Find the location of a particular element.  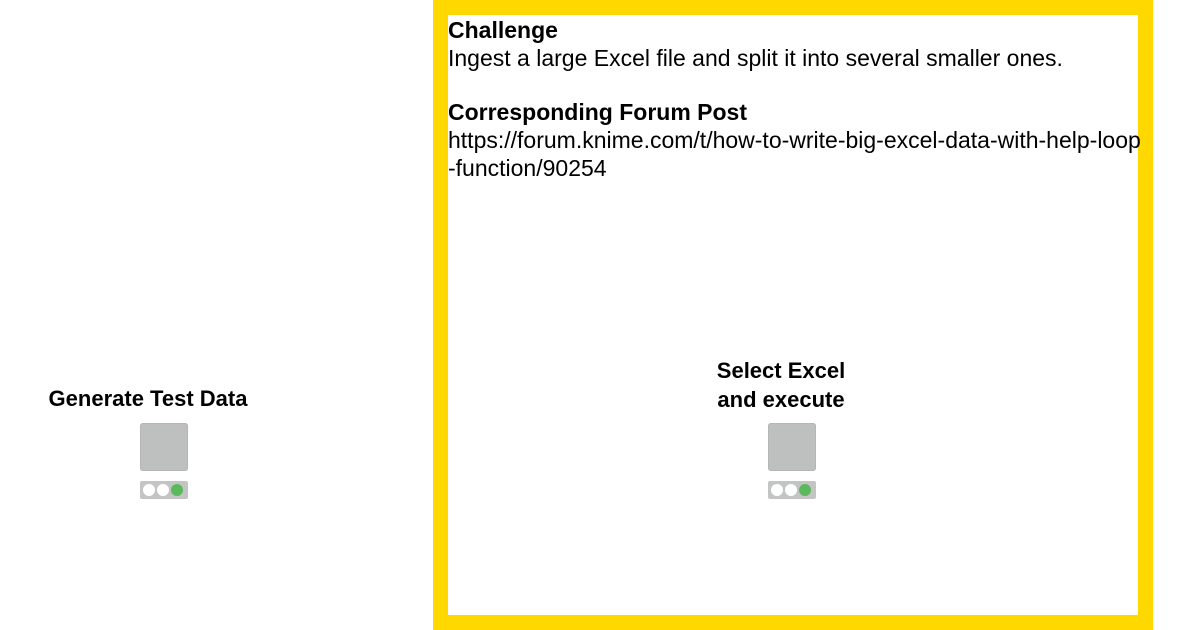

forum-heading: Corresponding Forum Post is located at coordinates (597, 112).